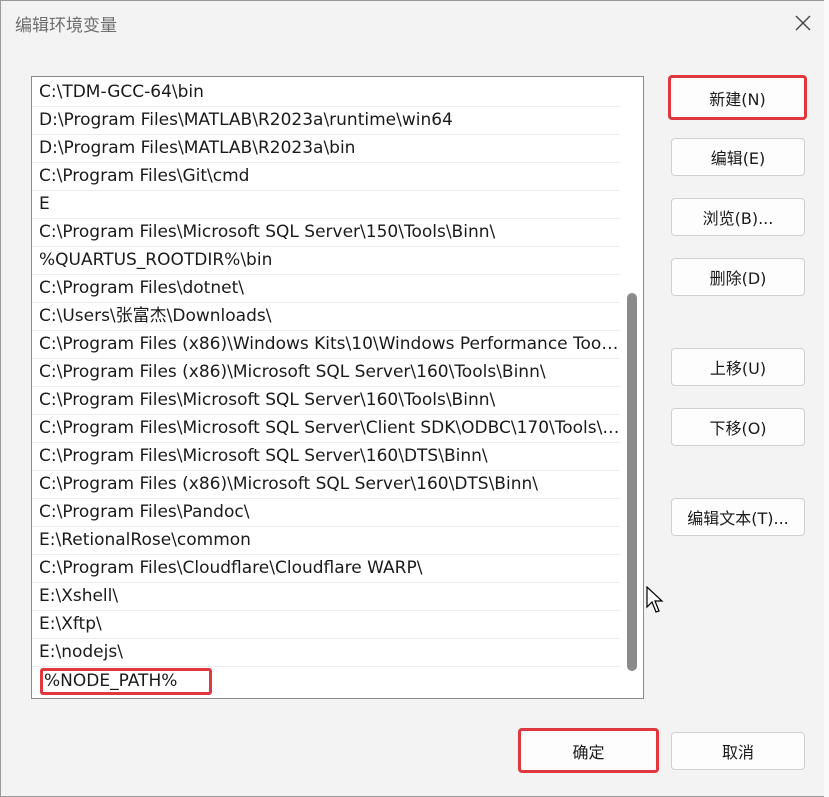  I want to click on path-list-item: C:\Program Files\dotnet\, so click(326, 289).